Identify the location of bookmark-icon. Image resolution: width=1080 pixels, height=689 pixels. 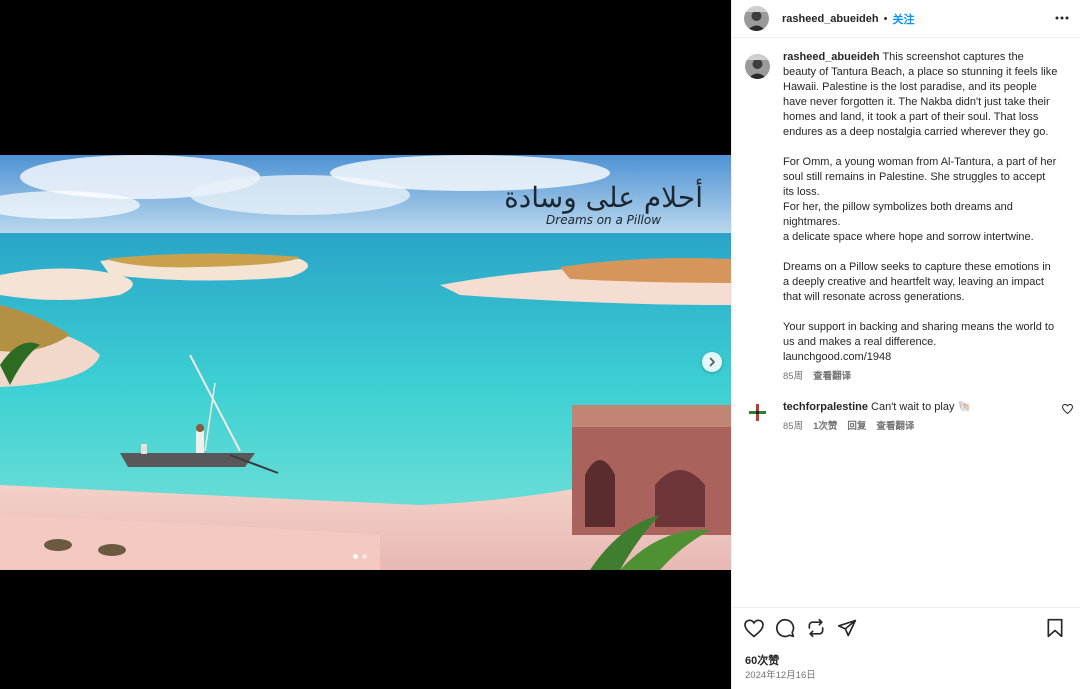
(1055, 628).